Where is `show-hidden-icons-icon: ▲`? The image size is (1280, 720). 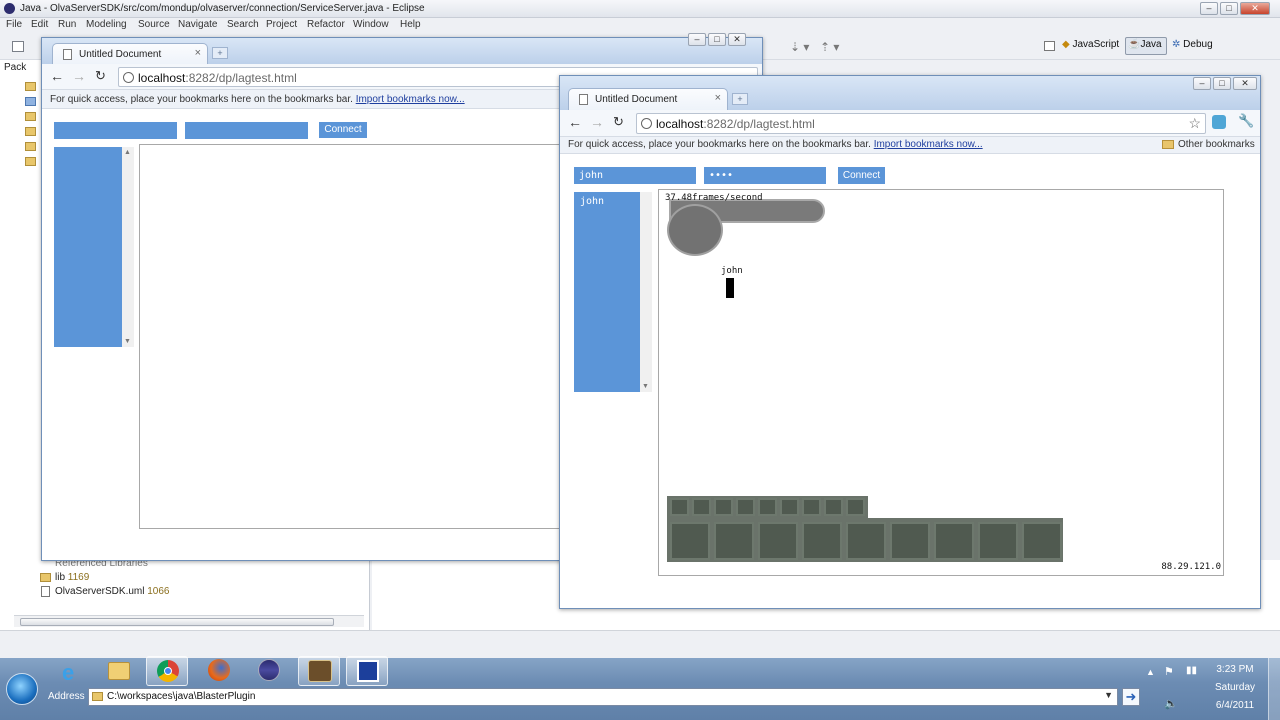
show-hidden-icons-icon: ▲ is located at coordinates (1150, 672).